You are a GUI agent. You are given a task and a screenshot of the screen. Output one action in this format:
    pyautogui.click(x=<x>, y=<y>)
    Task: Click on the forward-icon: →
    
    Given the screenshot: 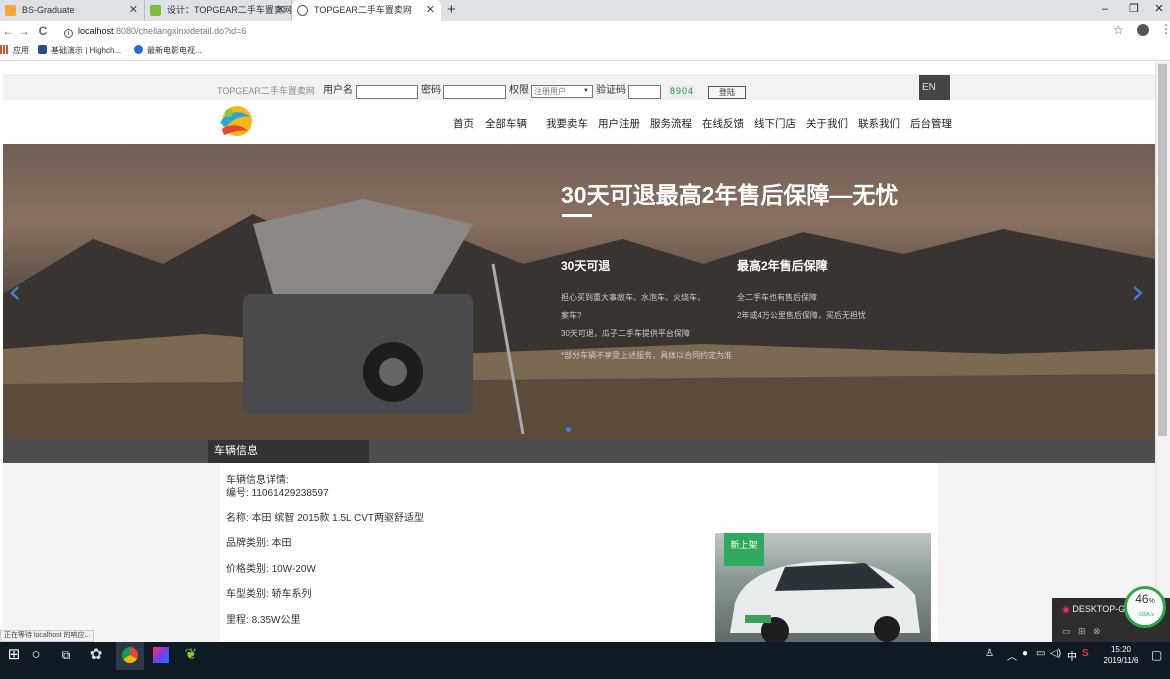 What is the action you would take?
    pyautogui.click(x=24, y=31)
    